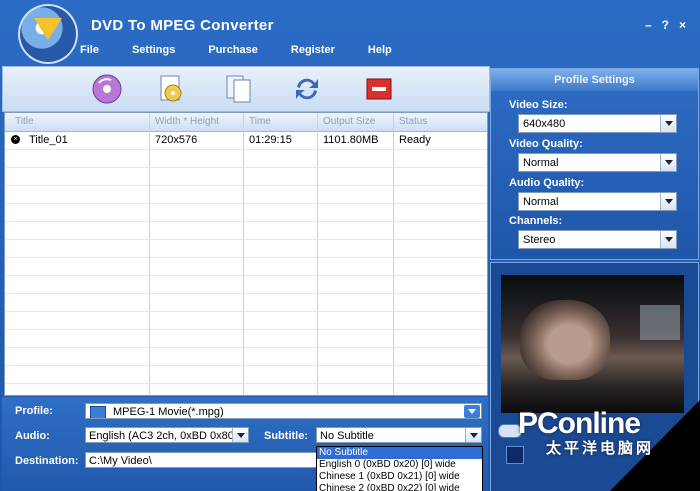  I want to click on column-size: Width * Height, so click(187, 121).